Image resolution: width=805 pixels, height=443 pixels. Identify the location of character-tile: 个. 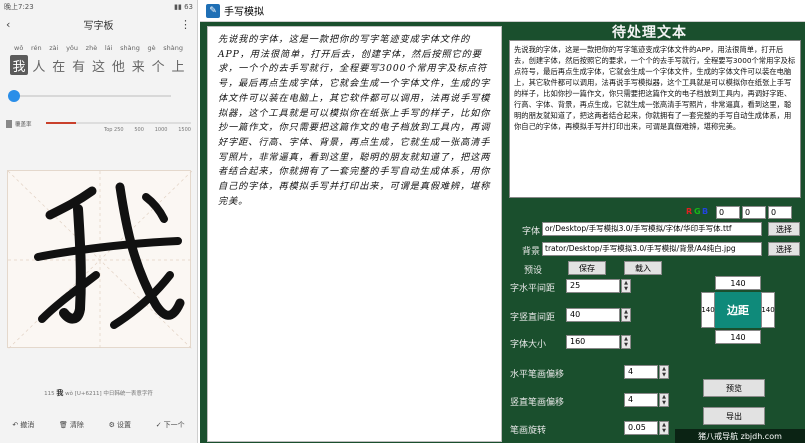
(158, 65).